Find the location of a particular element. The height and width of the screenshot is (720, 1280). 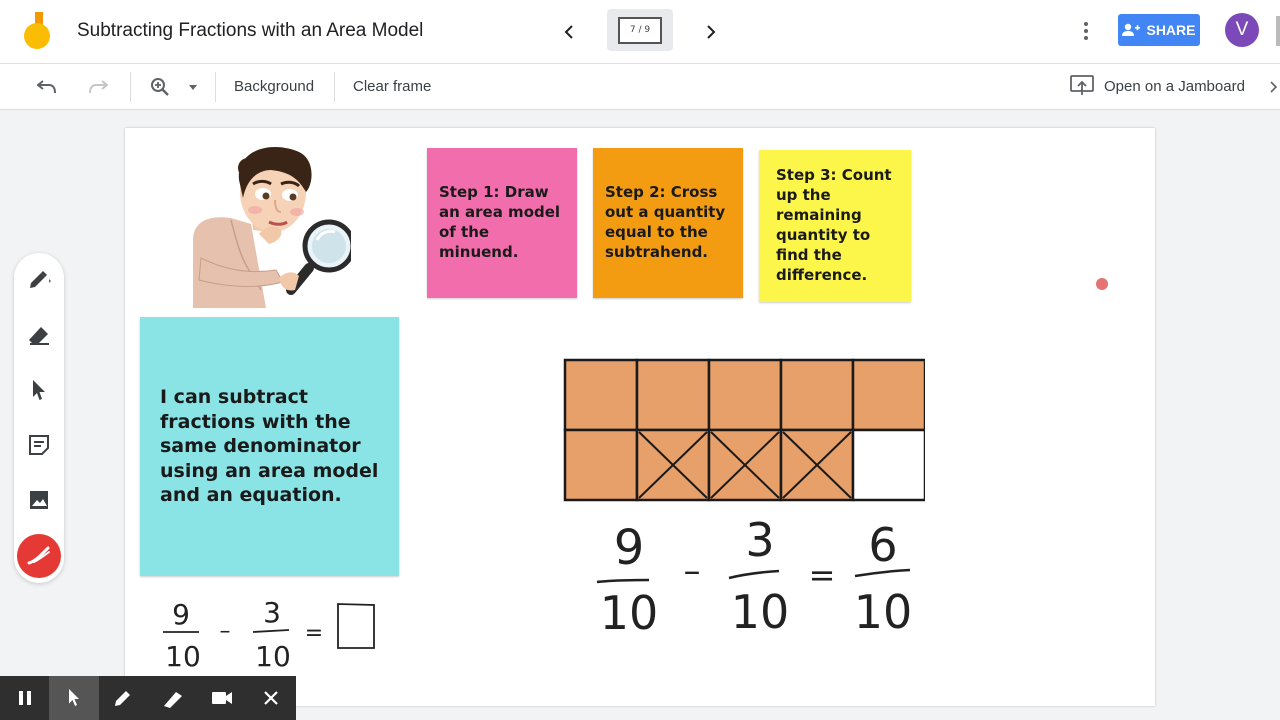

laser-tool-button is located at coordinates (39, 556).